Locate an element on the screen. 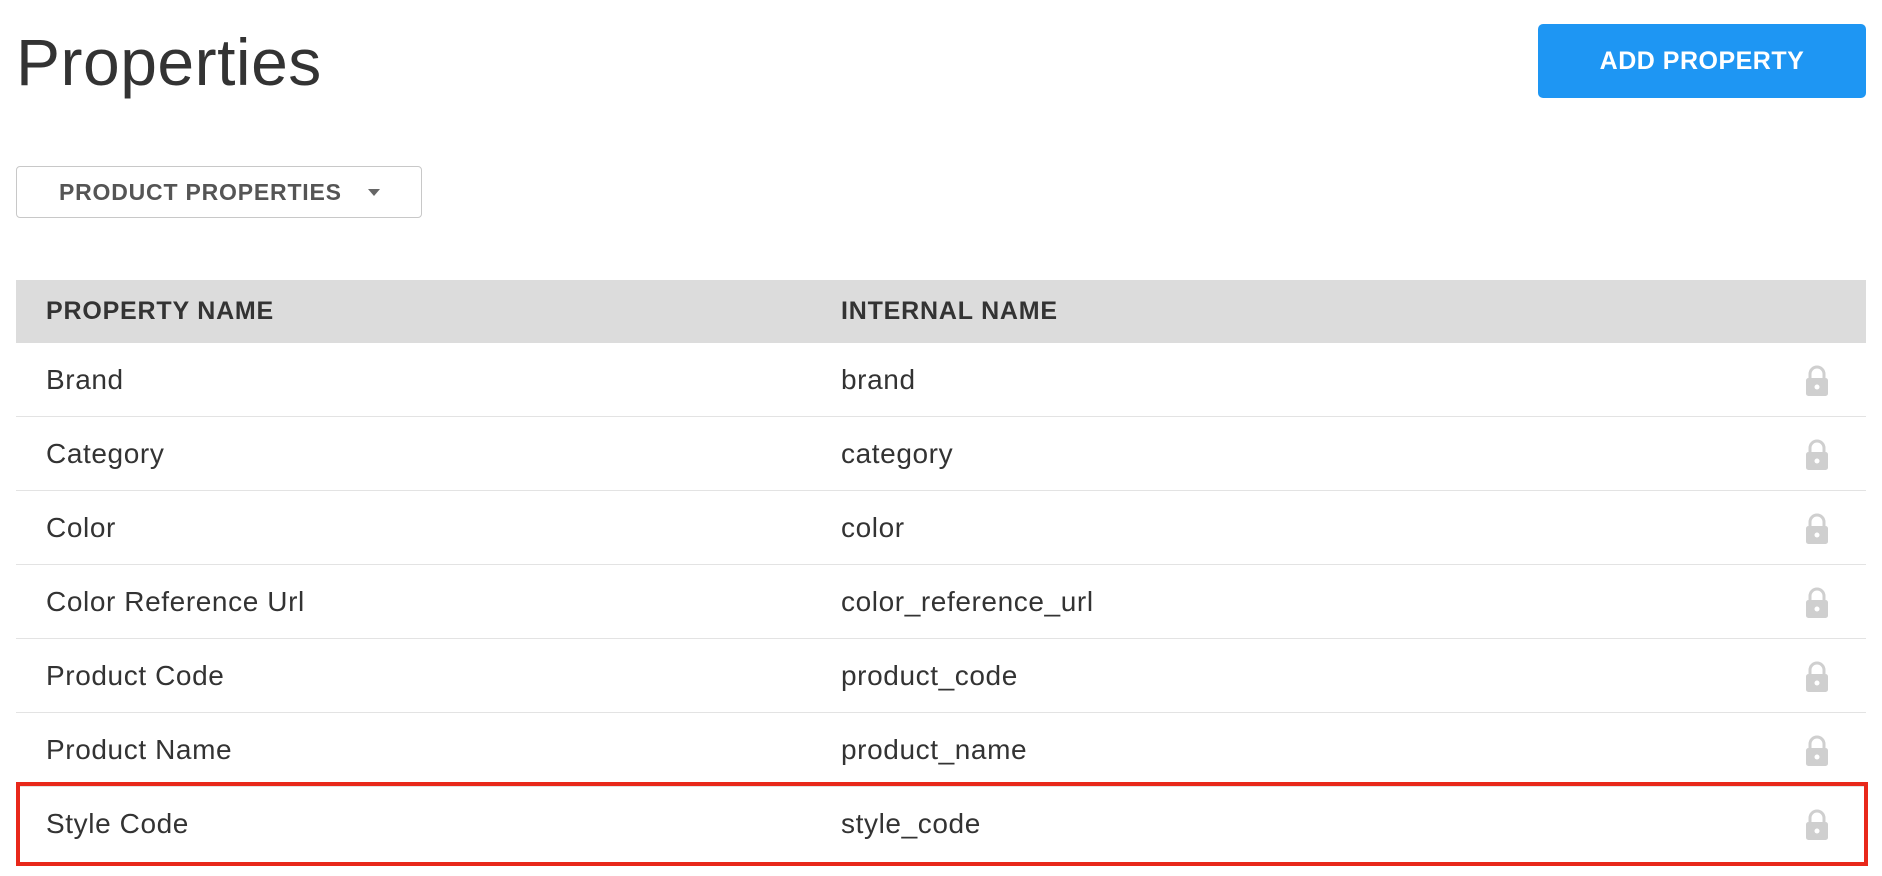 The image size is (1882, 876). internal-name-cell: product_name is located at coordinates (934, 749).